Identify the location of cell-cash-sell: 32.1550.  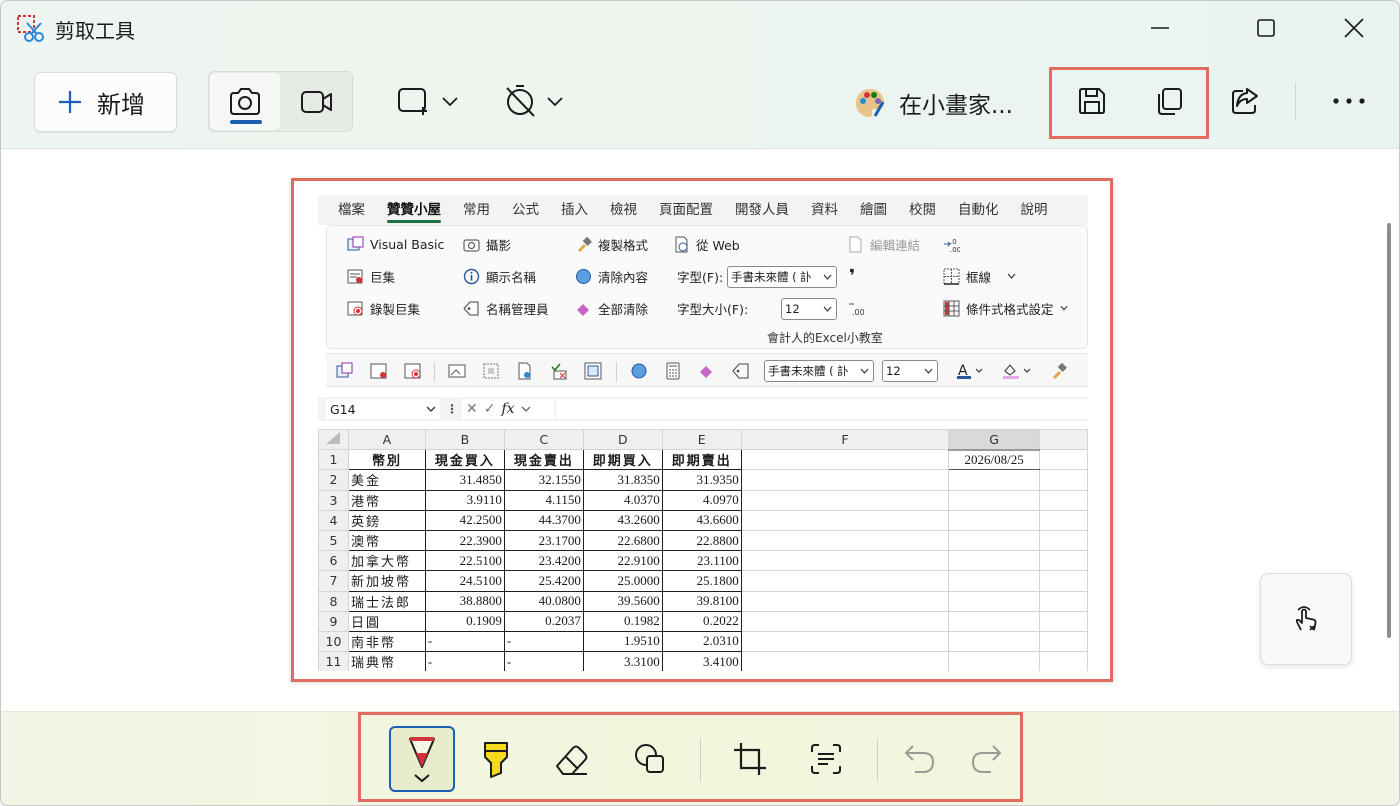
(543, 480).